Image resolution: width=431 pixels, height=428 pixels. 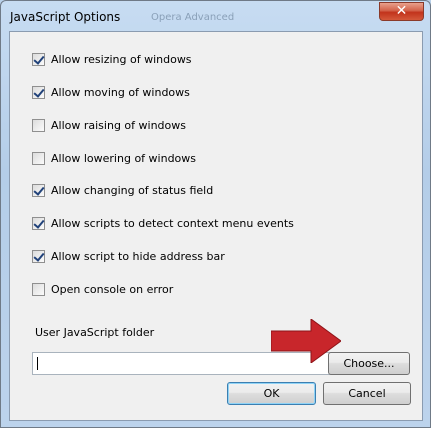 What do you see at coordinates (118, 125) in the screenshot?
I see `option-label: Allow raising of windows` at bounding box center [118, 125].